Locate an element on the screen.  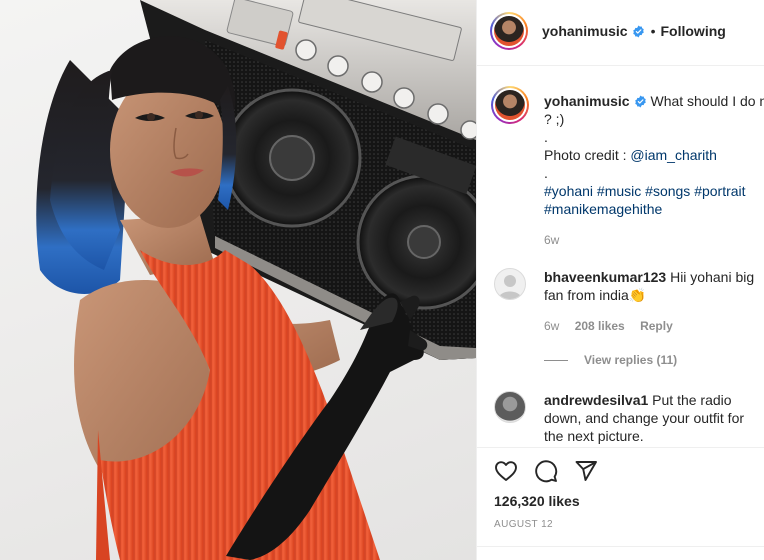
post-header: yohanimusic • Following is located at coordinates (620, 33).